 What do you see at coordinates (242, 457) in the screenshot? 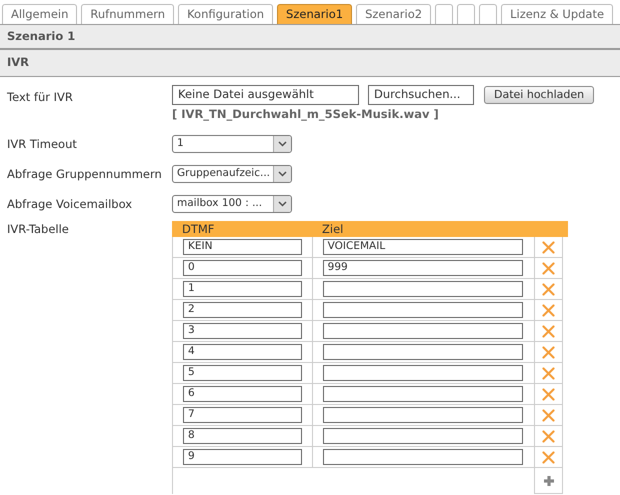
I see `dtmf-input: 9` at bounding box center [242, 457].